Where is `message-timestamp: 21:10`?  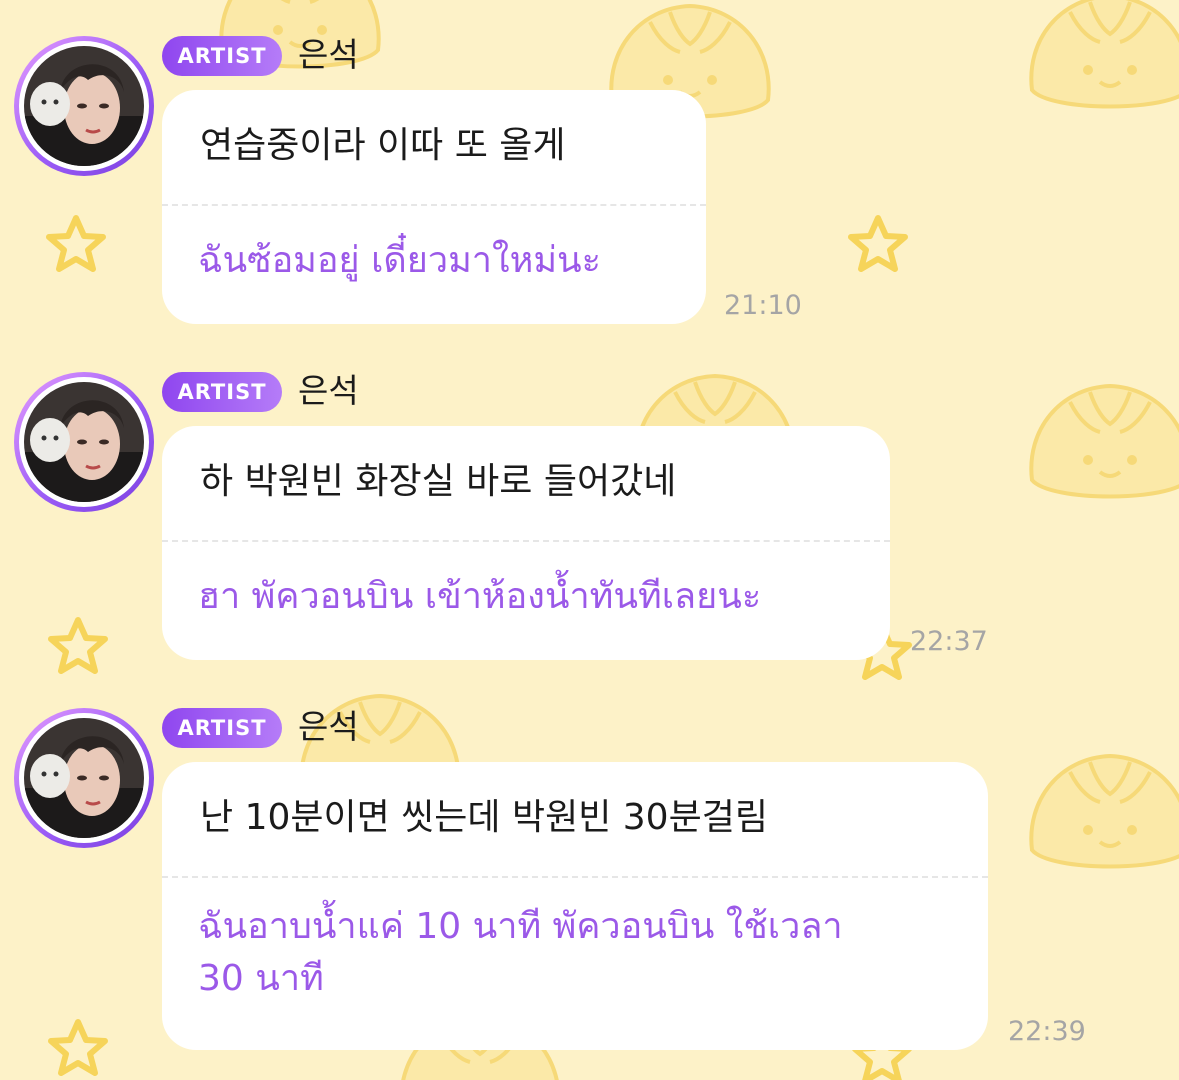
message-timestamp: 21:10 is located at coordinates (763, 305).